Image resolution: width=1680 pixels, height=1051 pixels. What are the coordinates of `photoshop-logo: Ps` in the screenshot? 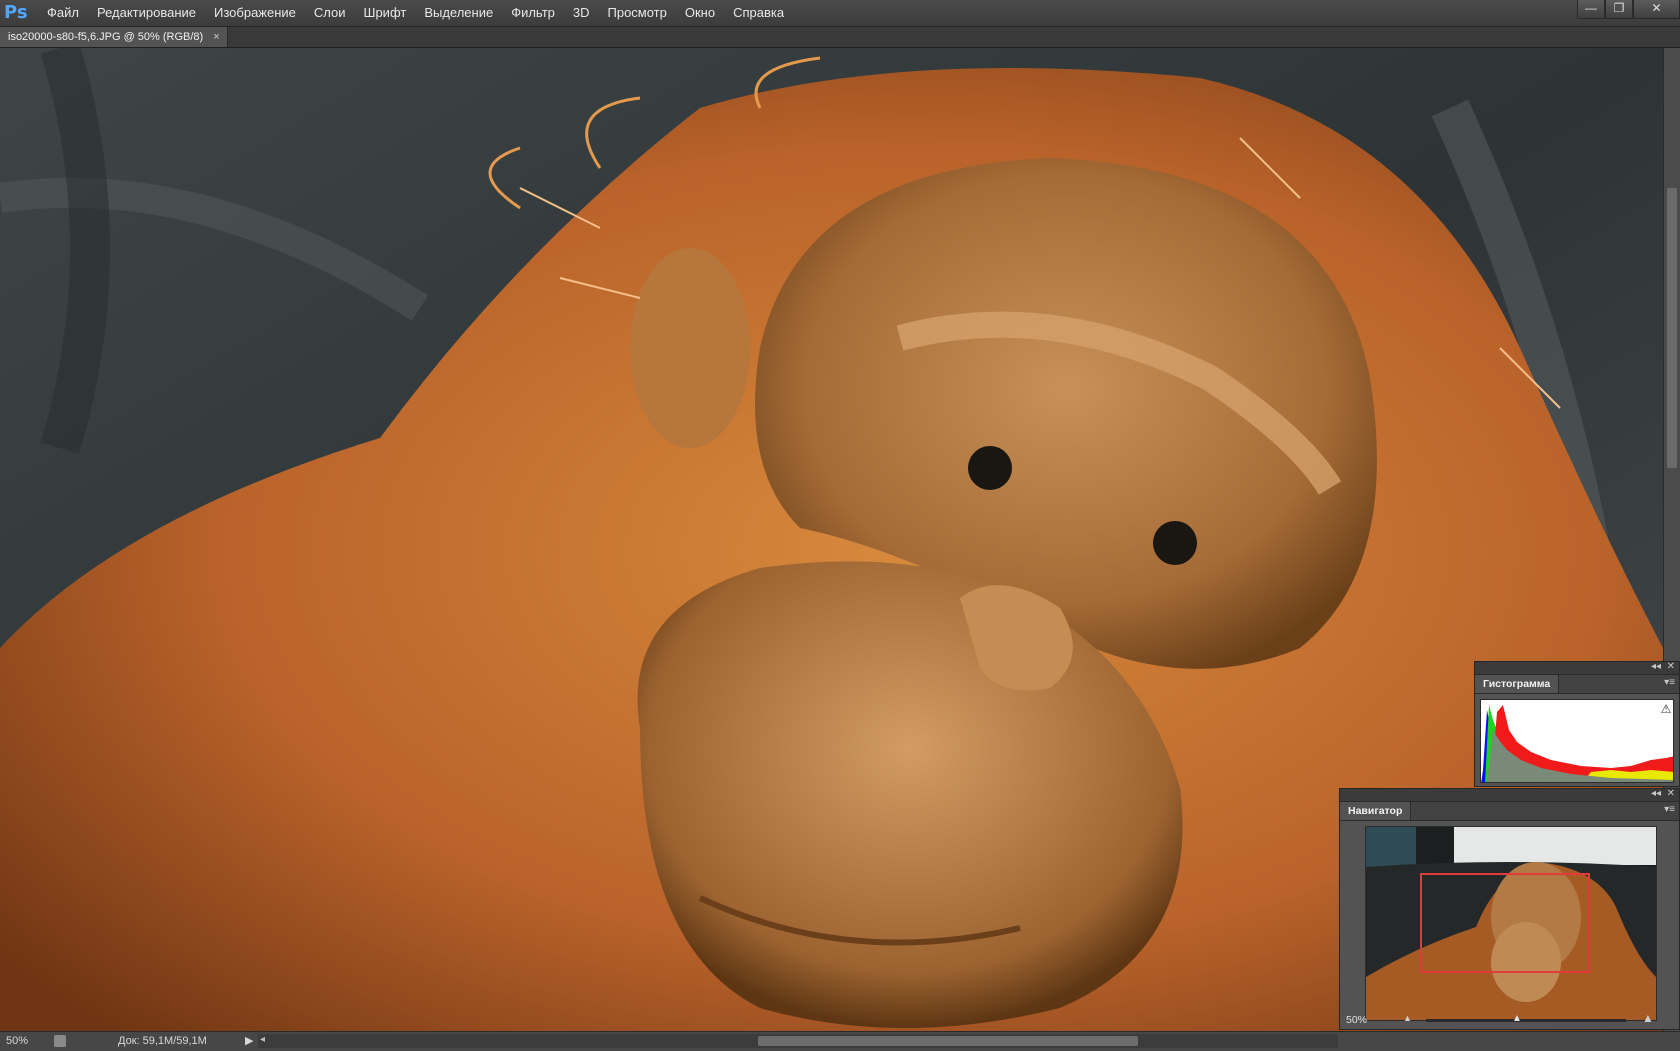 It's located at (17, 13).